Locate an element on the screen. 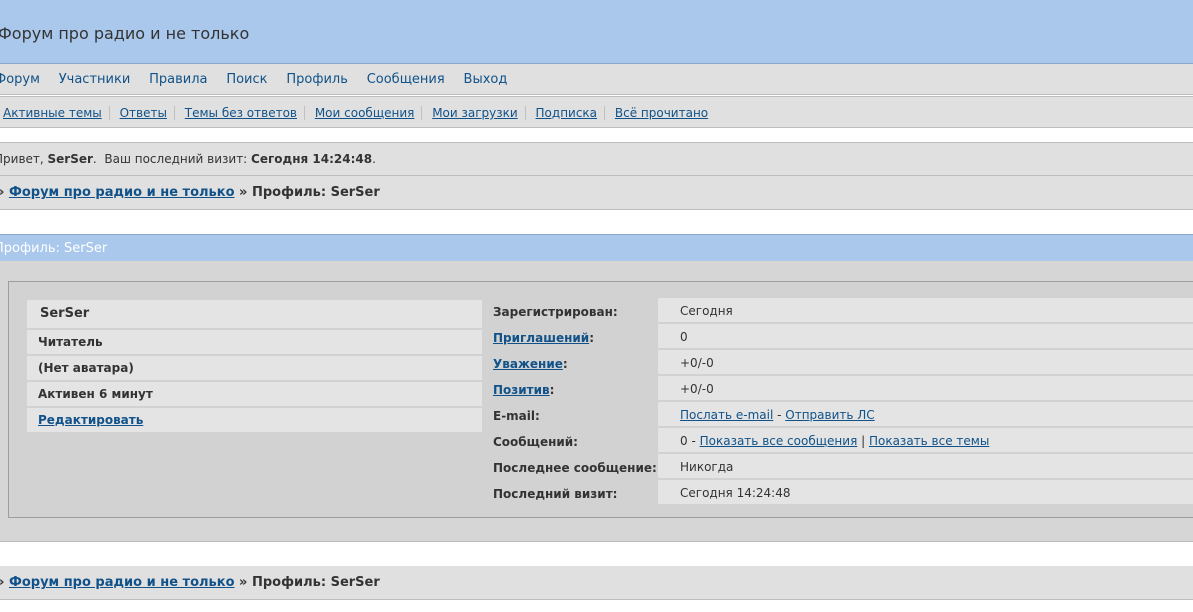 Image resolution: width=1193 pixels, height=612 pixels. positive-link: Позитив is located at coordinates (521, 390).